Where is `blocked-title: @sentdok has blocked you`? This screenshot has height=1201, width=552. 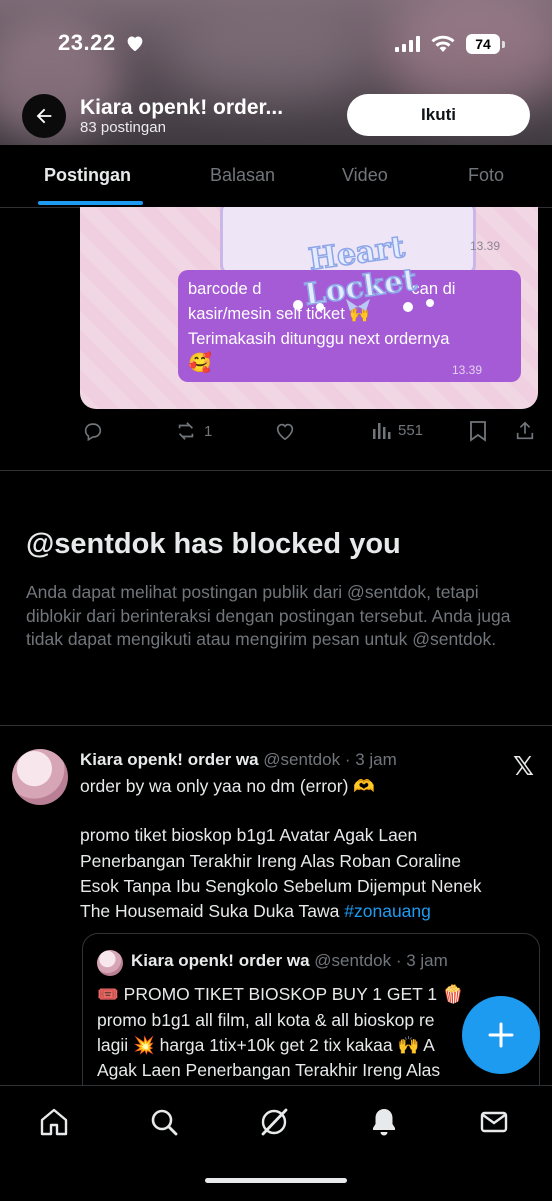 blocked-title: @sentdok has blocked you is located at coordinates (213, 544).